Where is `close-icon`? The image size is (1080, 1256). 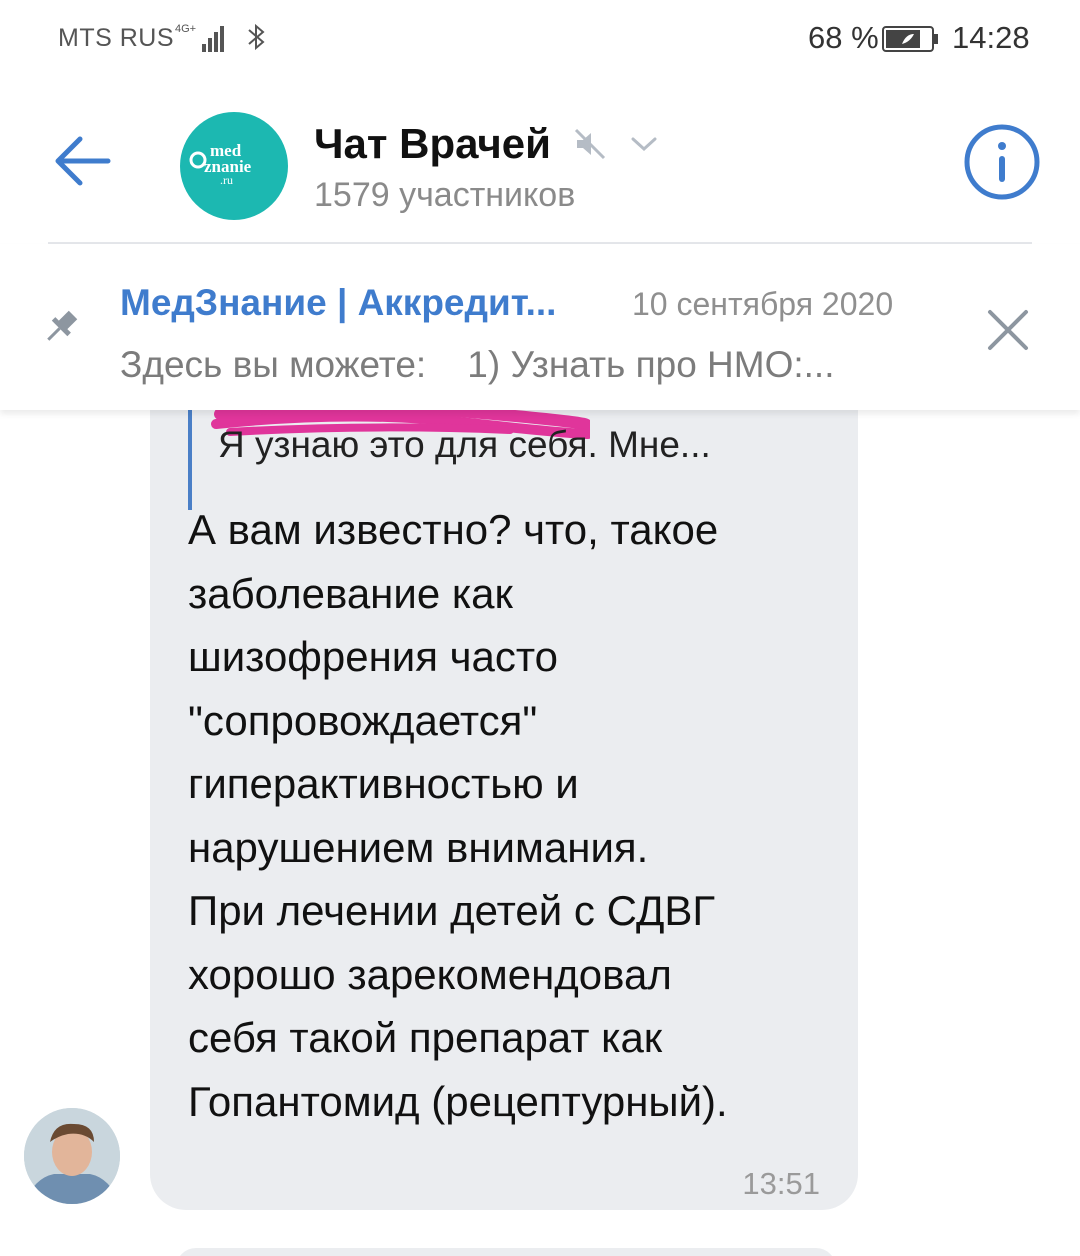 close-icon is located at coordinates (1008, 330).